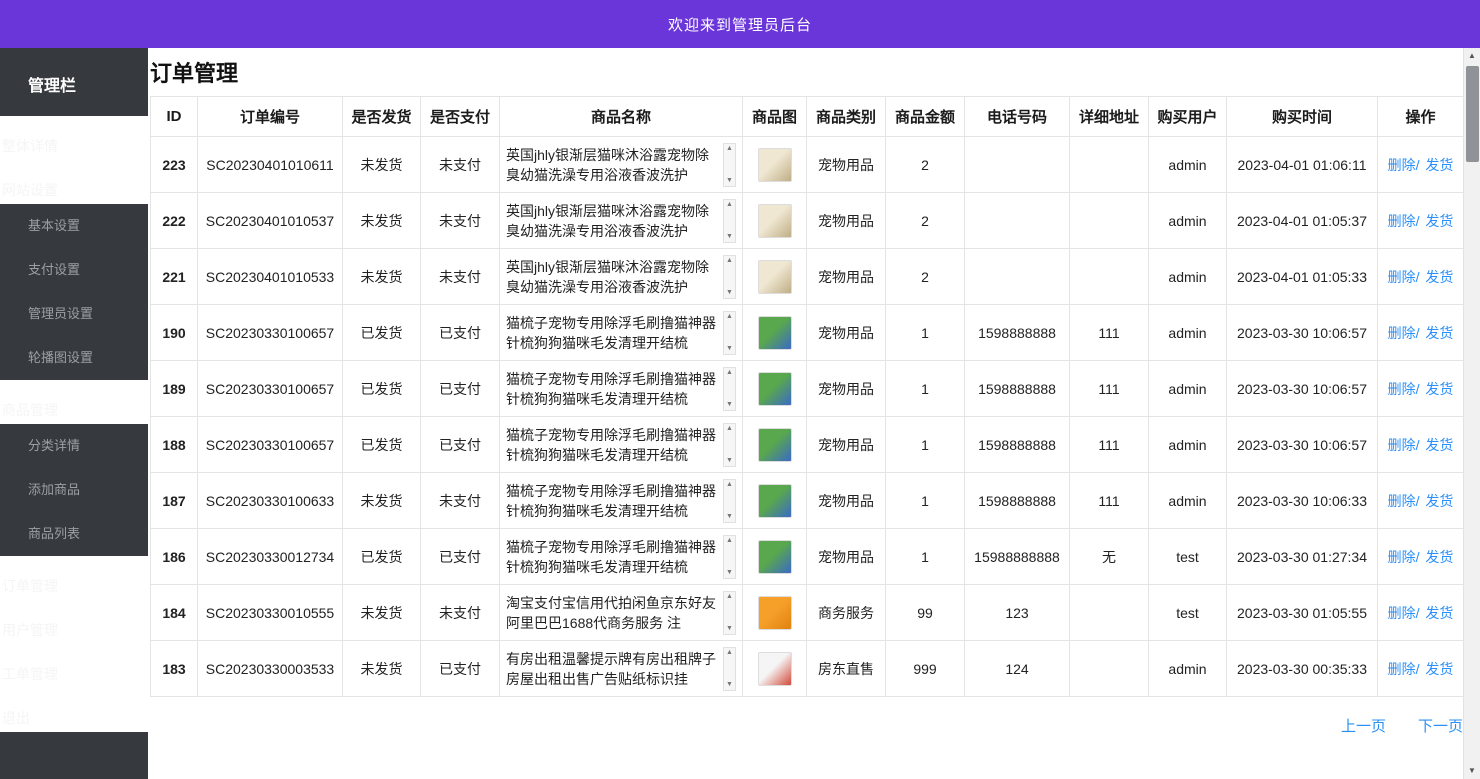 The width and height of the screenshot is (1480, 779). Describe the element at coordinates (74, 578) in the screenshot. I see `sidebar-item-order-management: 订单管理` at that location.